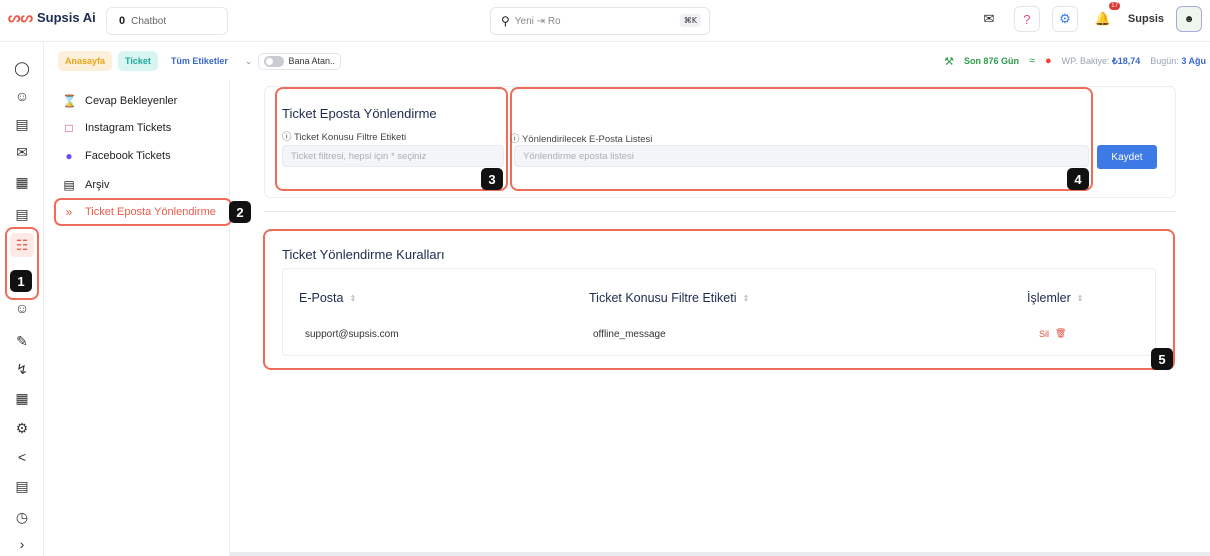  Describe the element at coordinates (1089, 17) in the screenshot. I see `top-actions: ✉ ? ⚙ 🔔 17 Supsis ☻` at that location.